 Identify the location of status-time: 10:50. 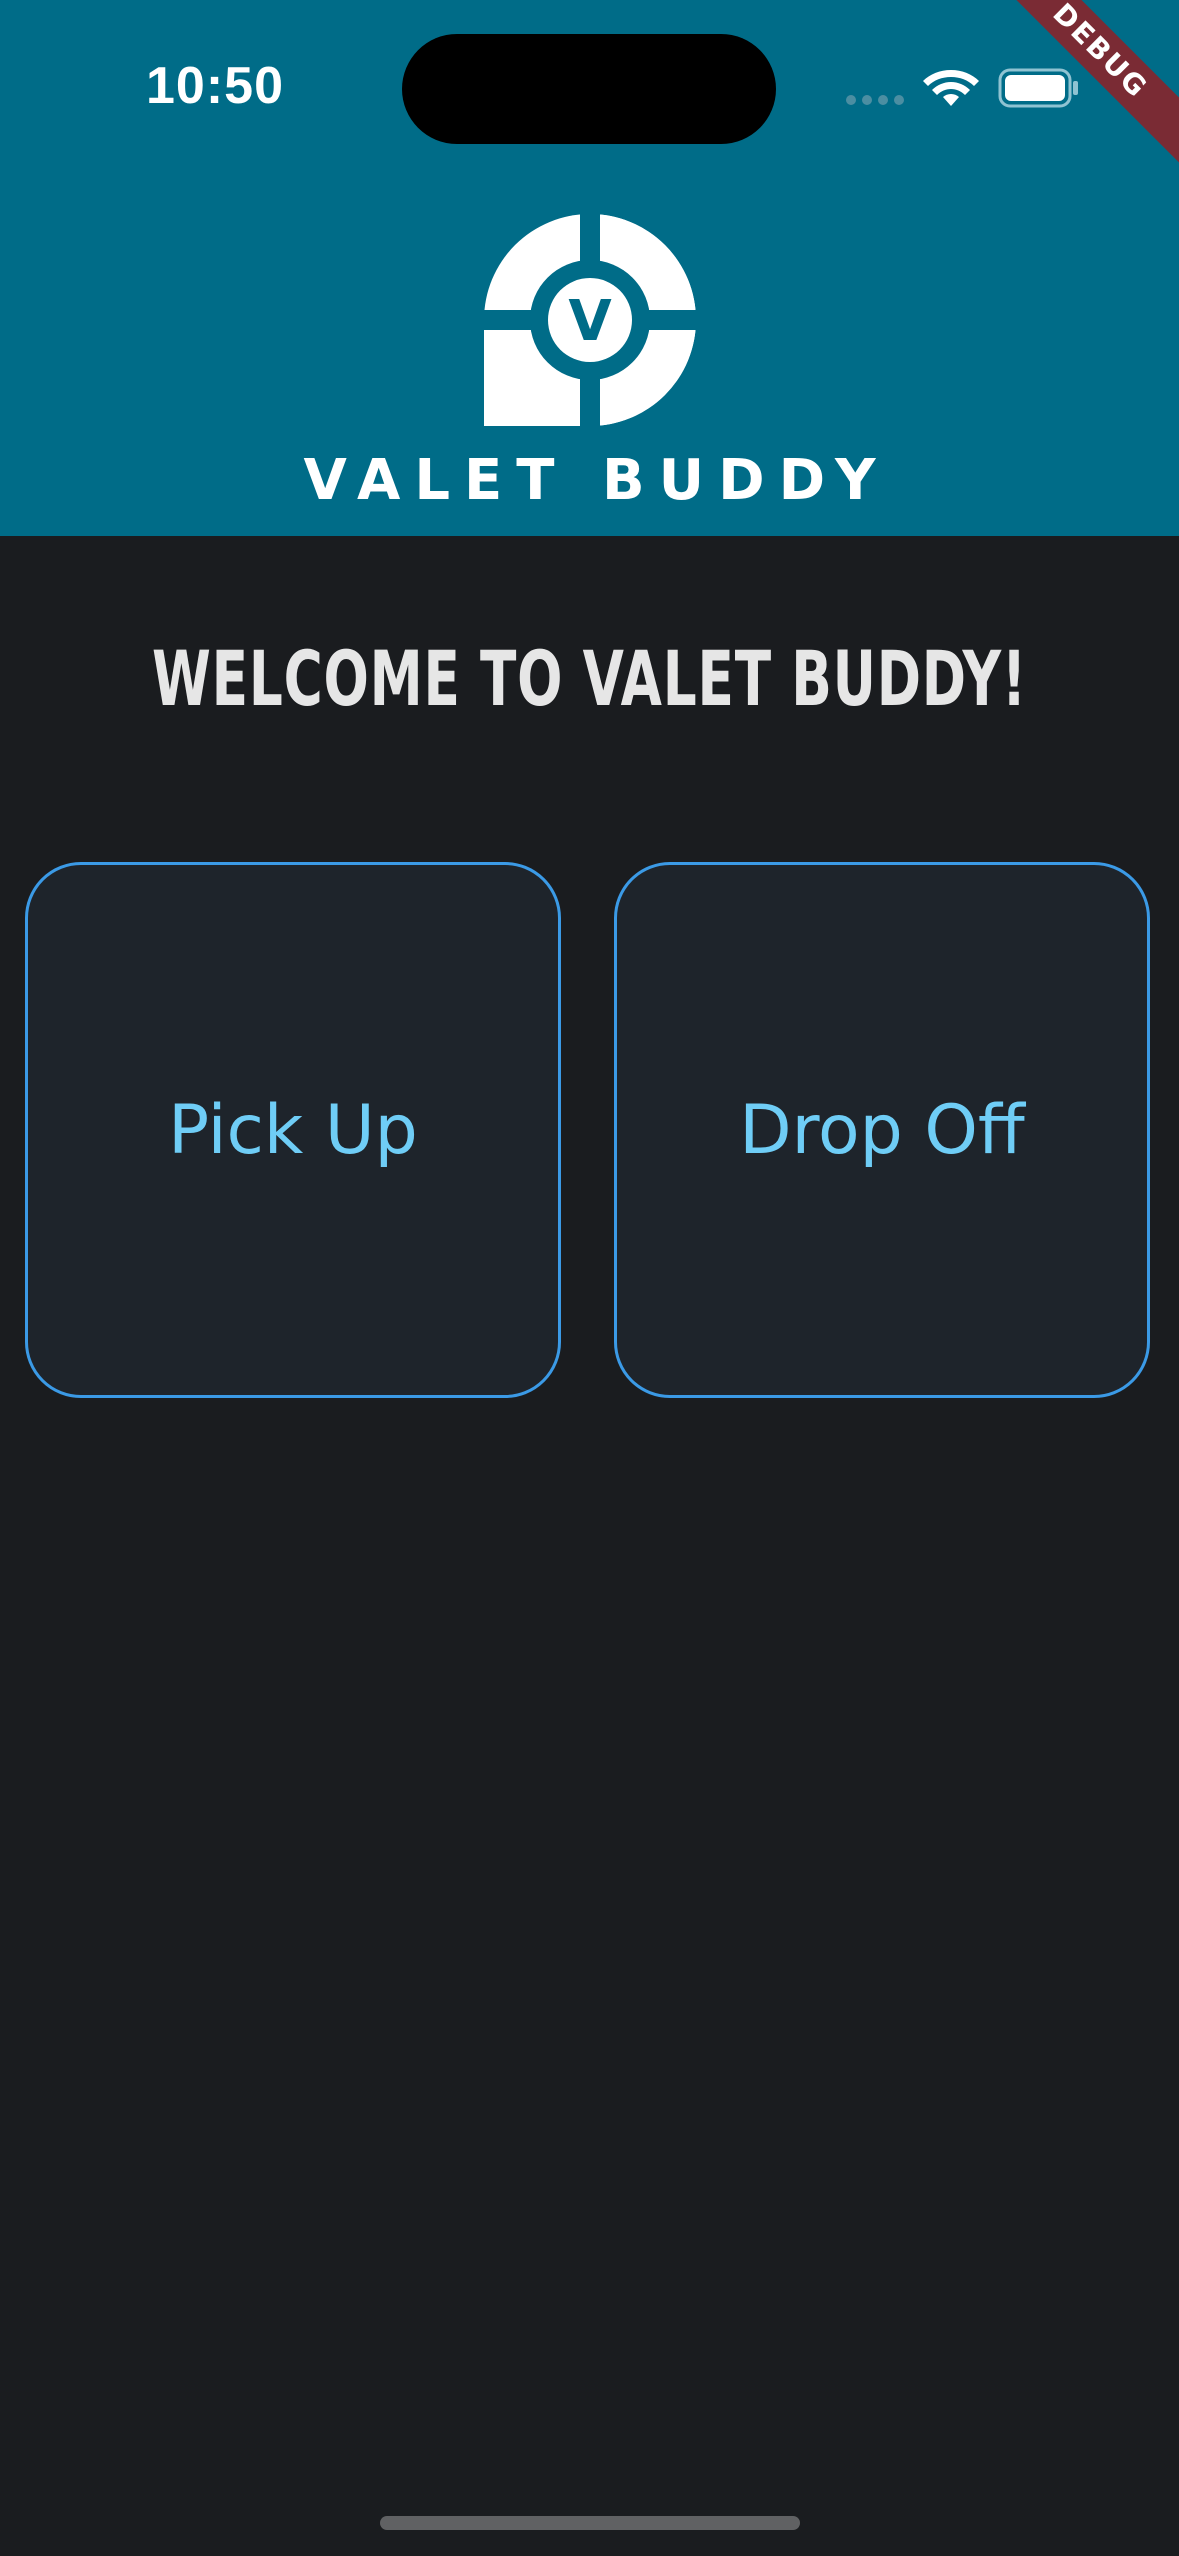
(215, 86).